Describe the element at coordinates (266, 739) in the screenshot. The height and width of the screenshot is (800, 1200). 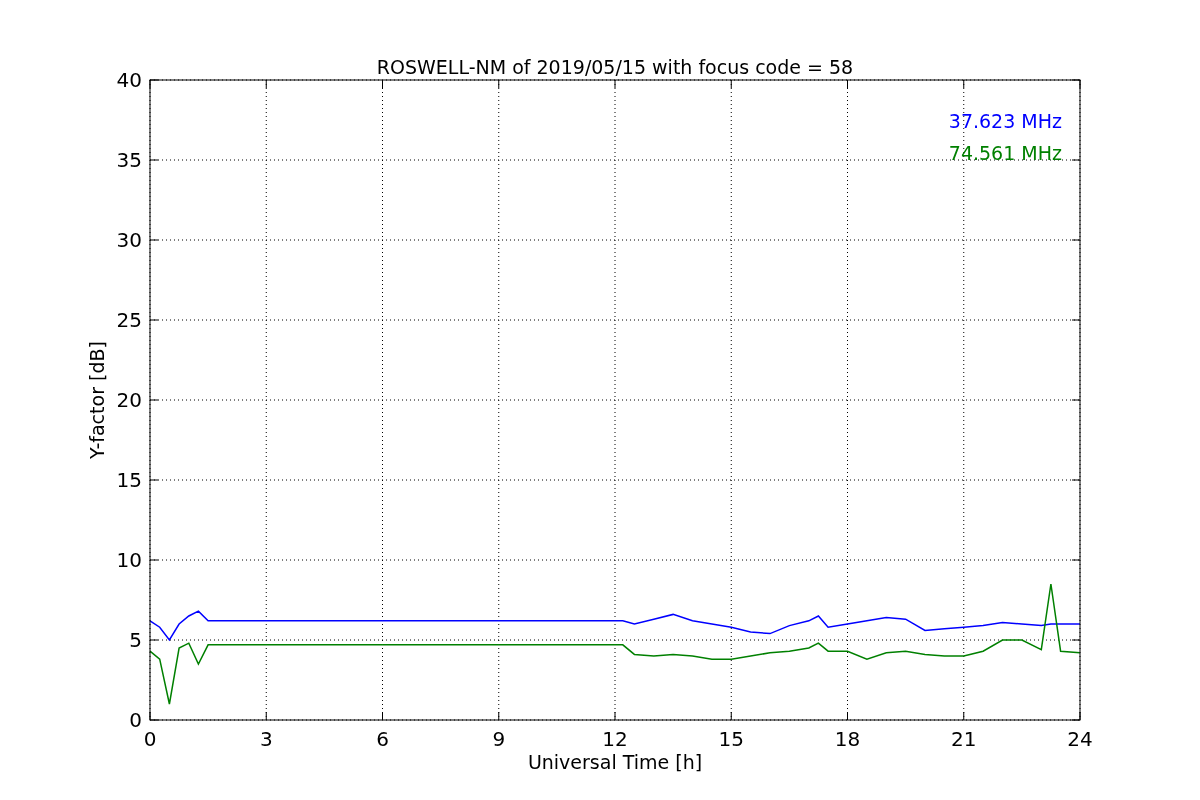
I see `x-tick-label: 3` at that location.